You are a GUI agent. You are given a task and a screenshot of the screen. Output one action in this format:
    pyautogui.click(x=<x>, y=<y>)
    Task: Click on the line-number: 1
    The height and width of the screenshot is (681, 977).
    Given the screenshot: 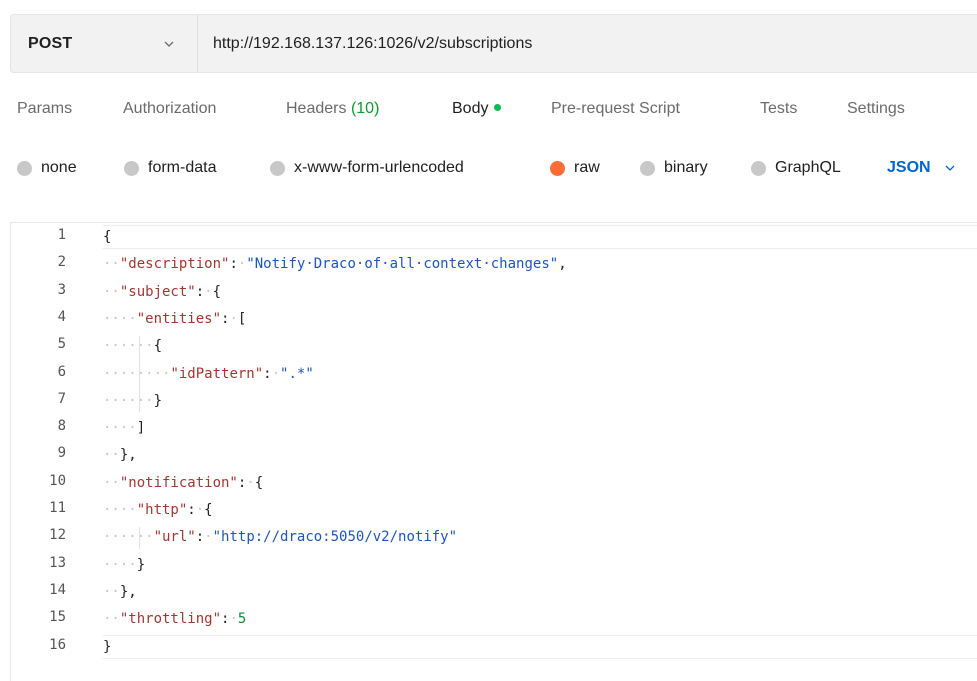 What is the action you would take?
    pyautogui.click(x=61, y=235)
    